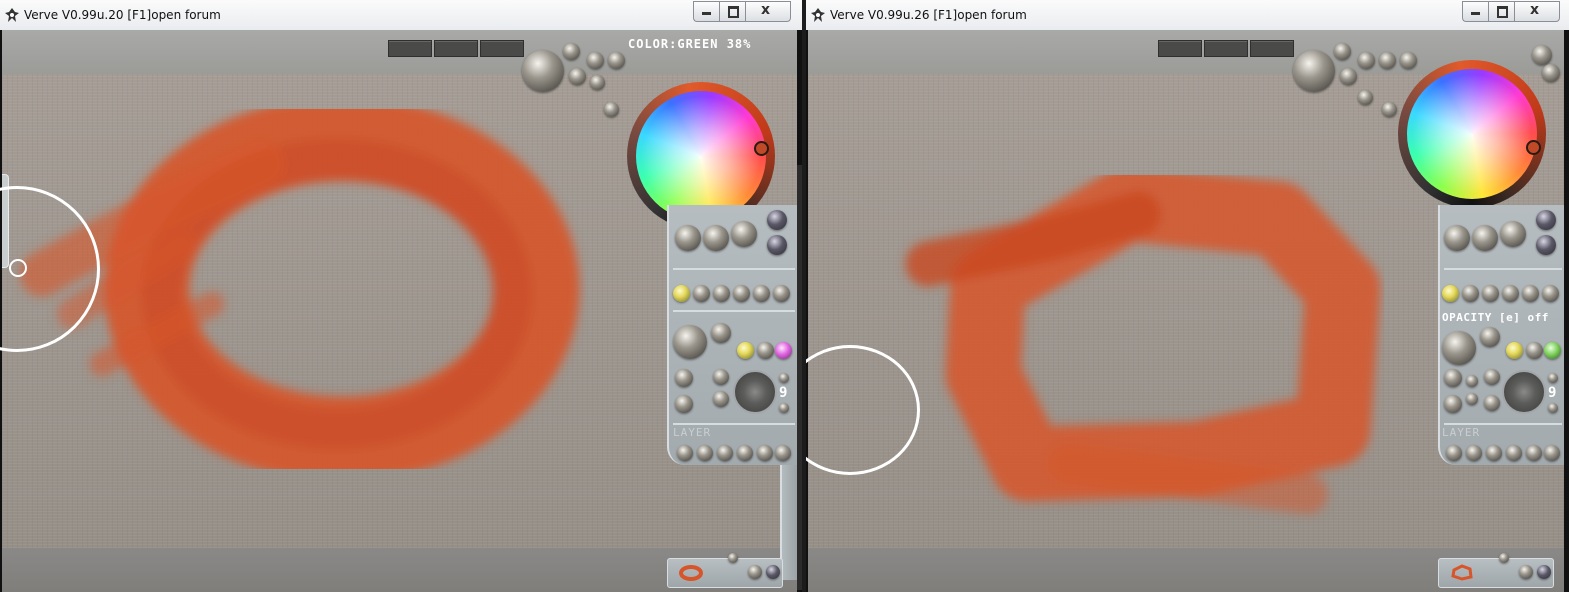 This screenshot has height=592, width=1569. What do you see at coordinates (1552, 350) in the screenshot?
I see `brush-mode-green` at bounding box center [1552, 350].